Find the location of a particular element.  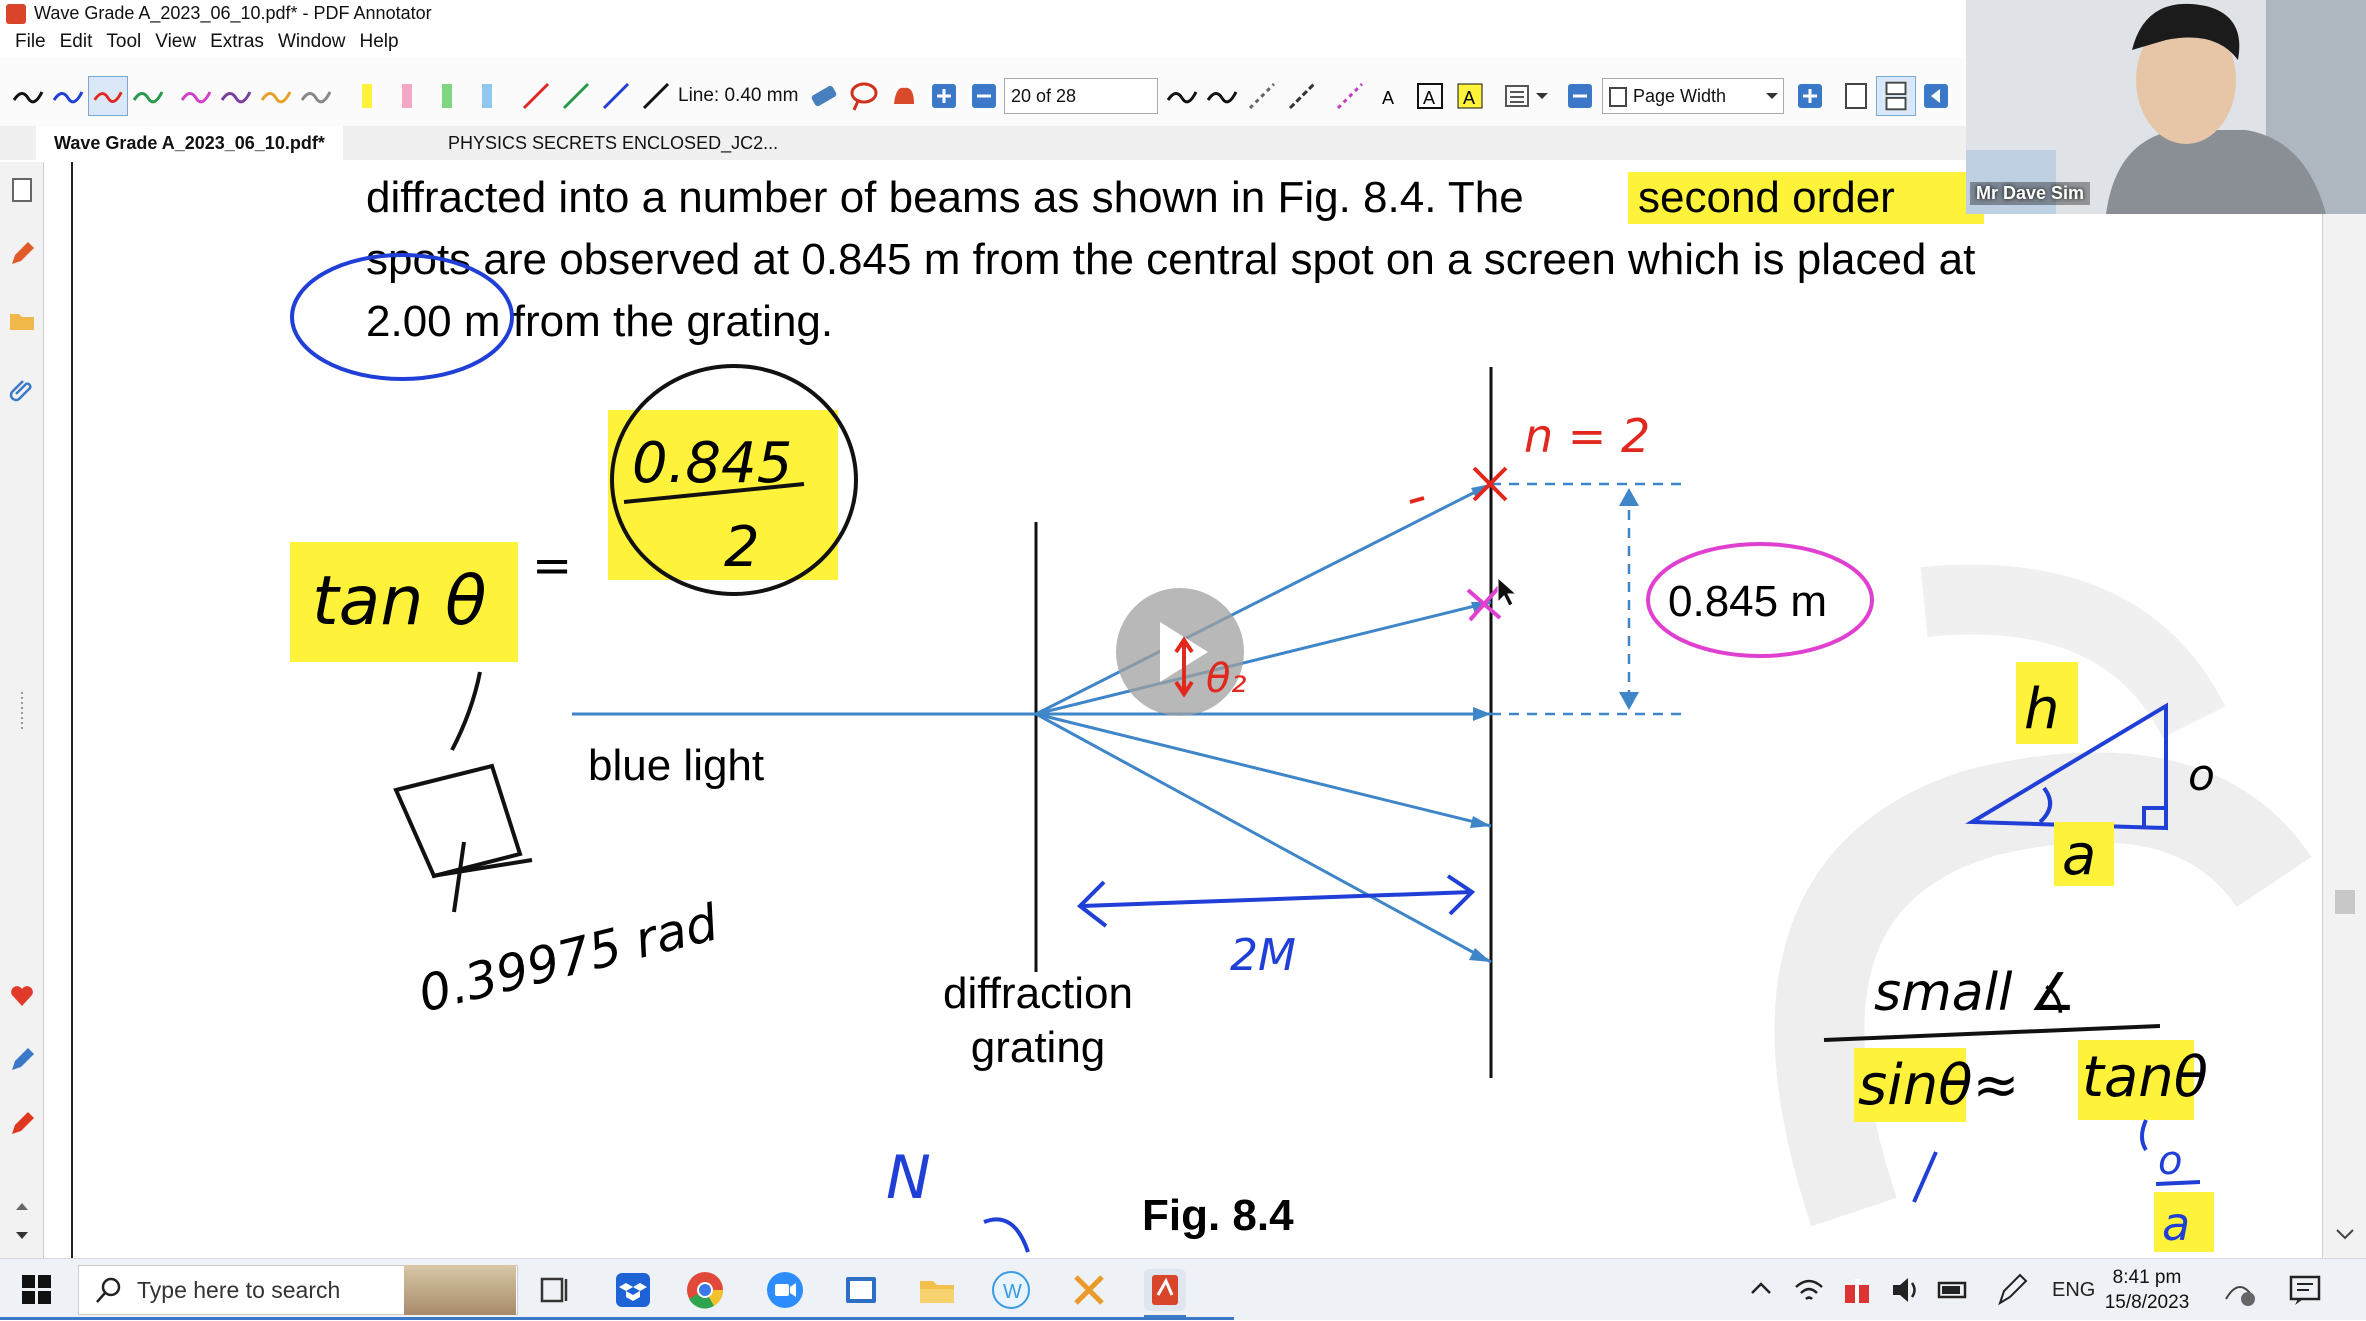

continuous-page-icon is located at coordinates (1896, 96).